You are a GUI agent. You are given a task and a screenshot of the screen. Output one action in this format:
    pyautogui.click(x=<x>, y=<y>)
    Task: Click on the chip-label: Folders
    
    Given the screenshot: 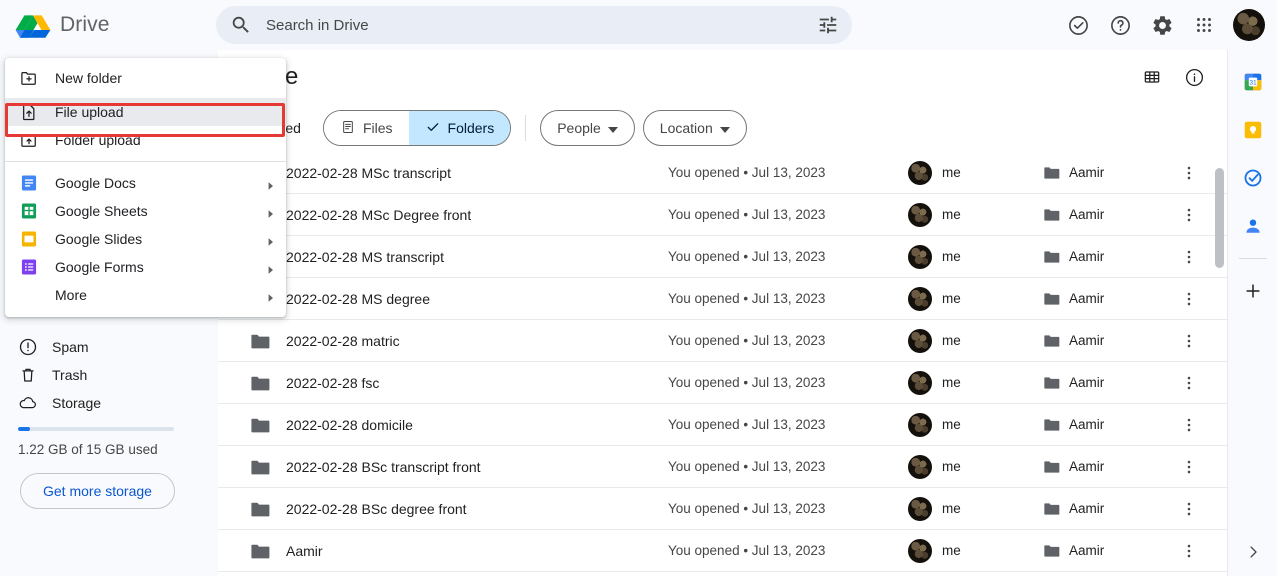 What is the action you would take?
    pyautogui.click(x=471, y=128)
    